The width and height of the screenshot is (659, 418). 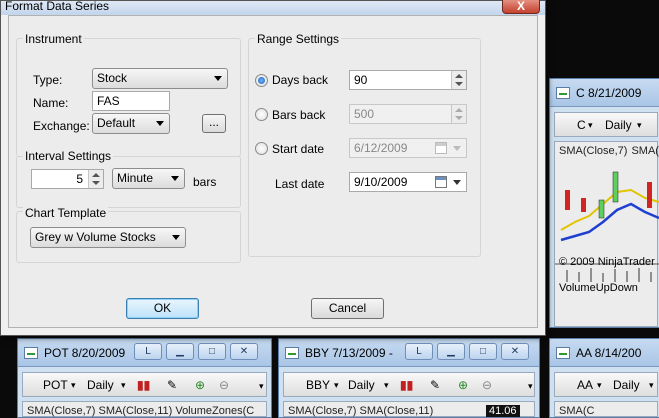 I want to click on chart-title: POT 8/20/2009, so click(x=85, y=353).